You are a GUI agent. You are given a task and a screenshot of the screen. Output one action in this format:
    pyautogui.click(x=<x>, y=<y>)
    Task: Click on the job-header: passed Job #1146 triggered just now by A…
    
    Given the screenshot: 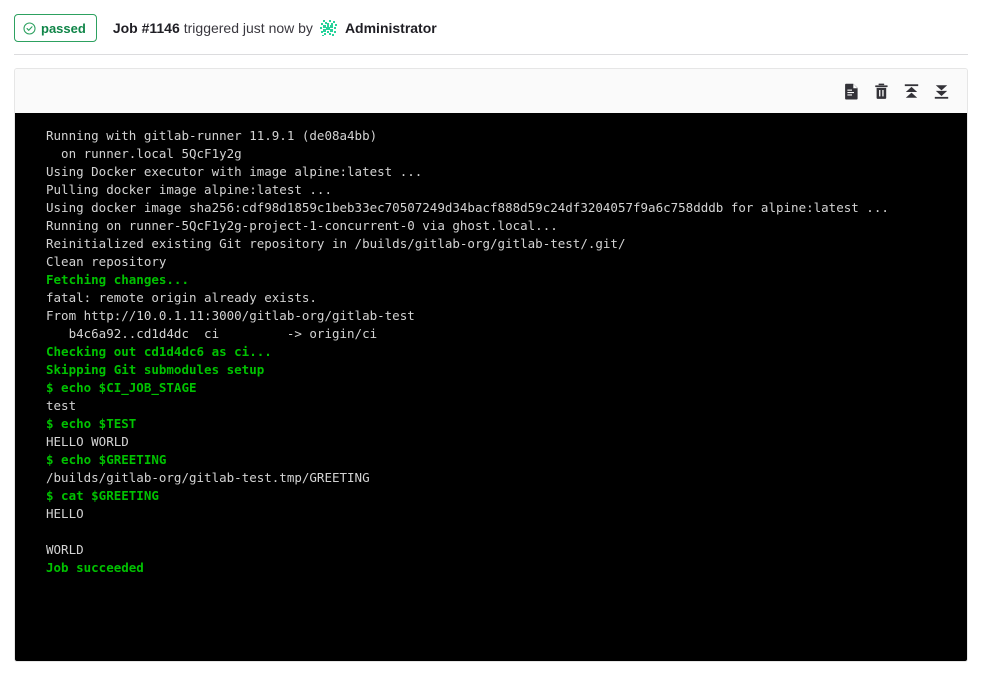 What is the action you would take?
    pyautogui.click(x=491, y=28)
    